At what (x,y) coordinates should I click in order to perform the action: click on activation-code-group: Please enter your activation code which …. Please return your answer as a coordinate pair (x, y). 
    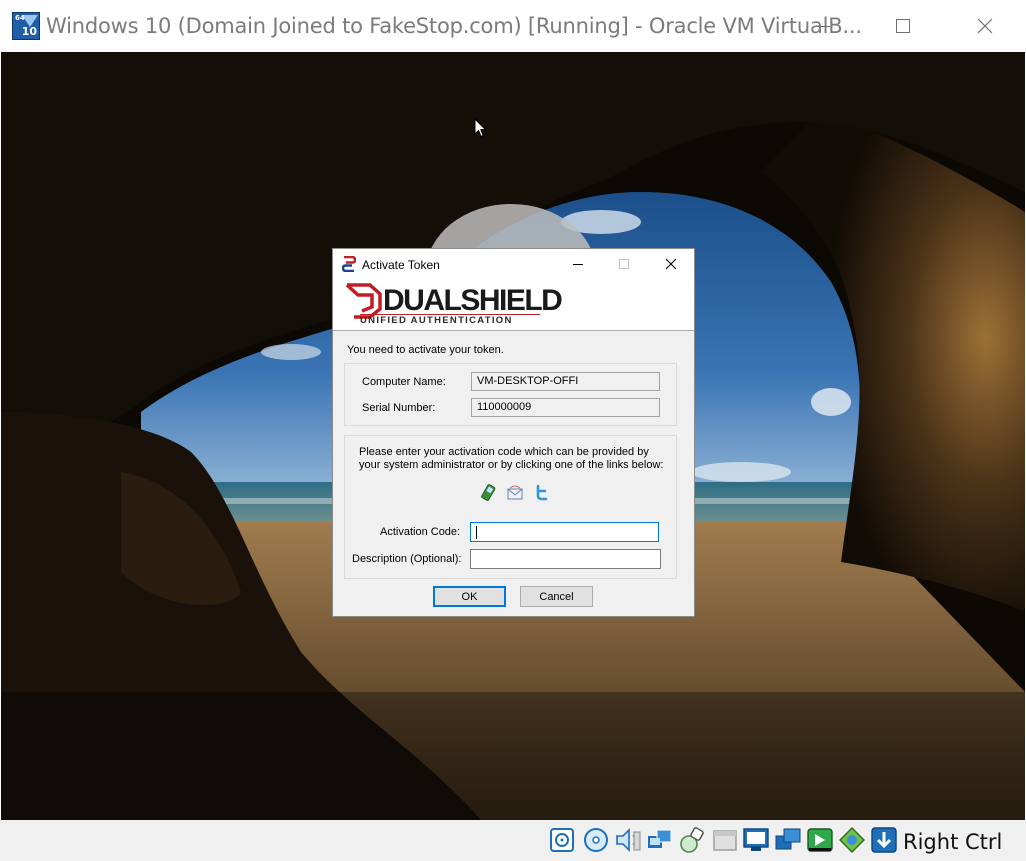
    Looking at the image, I should click on (510, 507).